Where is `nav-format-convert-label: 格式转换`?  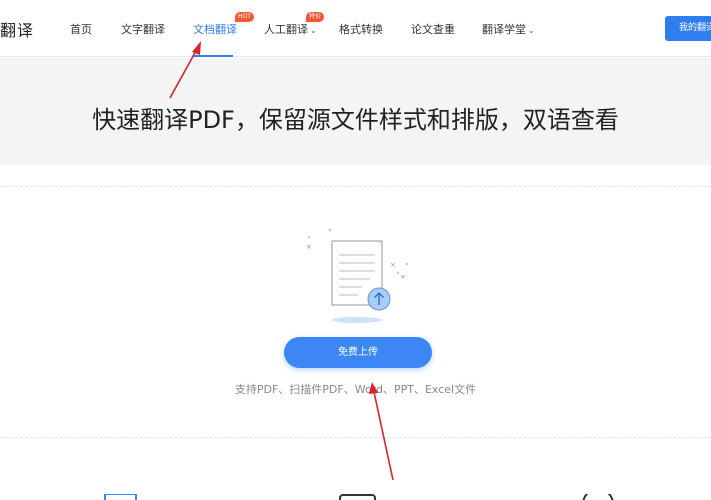 nav-format-convert-label: 格式转换 is located at coordinates (361, 29).